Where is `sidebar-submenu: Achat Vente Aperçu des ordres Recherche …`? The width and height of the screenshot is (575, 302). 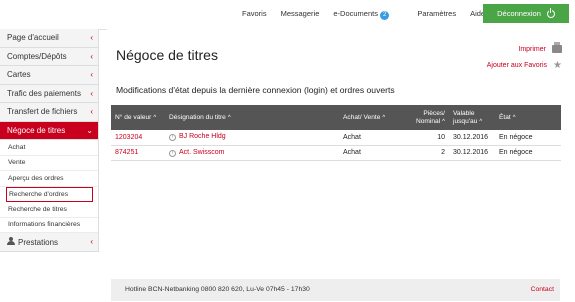
sidebar-submenu: Achat Vente Aperçu des ordres Recherche … is located at coordinates (49, 186).